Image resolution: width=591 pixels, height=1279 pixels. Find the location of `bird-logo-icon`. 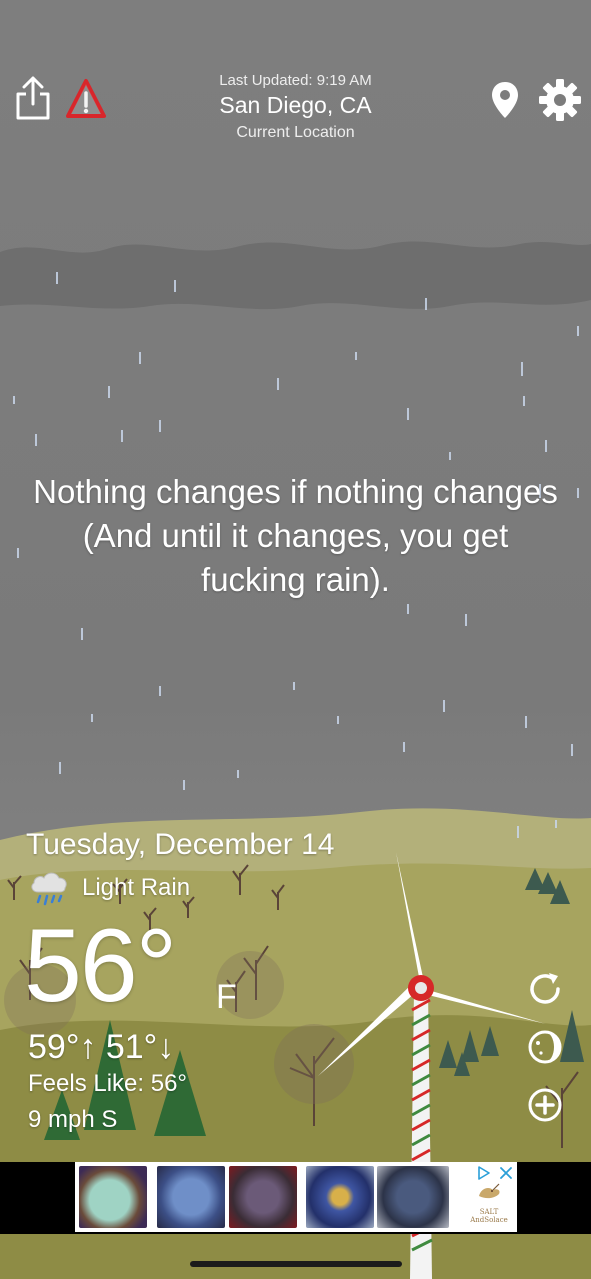

bird-logo-icon is located at coordinates (489, 1191).